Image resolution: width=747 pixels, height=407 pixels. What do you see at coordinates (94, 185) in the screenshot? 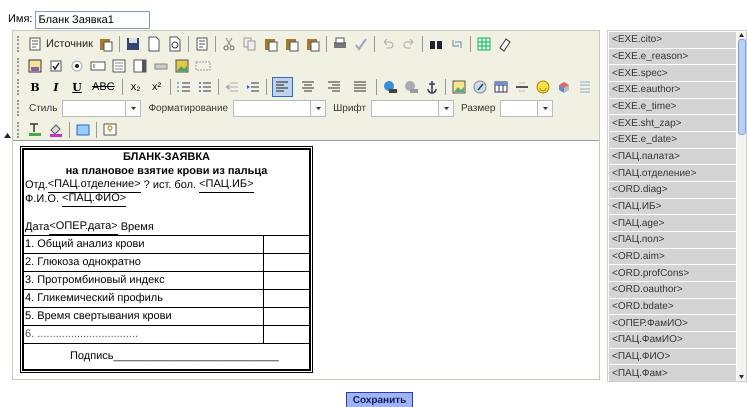
I see `field-placeholder: <ПАЦ.отделение>` at bounding box center [94, 185].